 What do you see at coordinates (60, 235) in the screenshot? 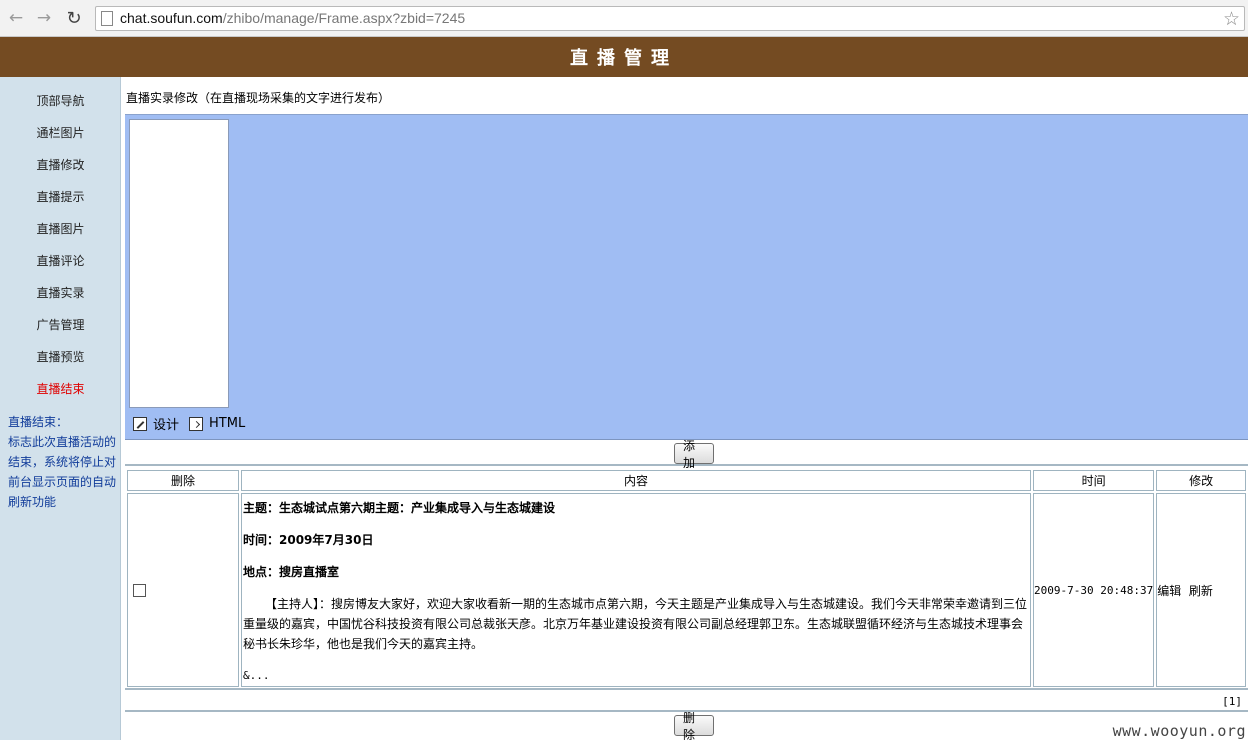
I see `sidebar-item-live-images: 直播图片` at bounding box center [60, 235].